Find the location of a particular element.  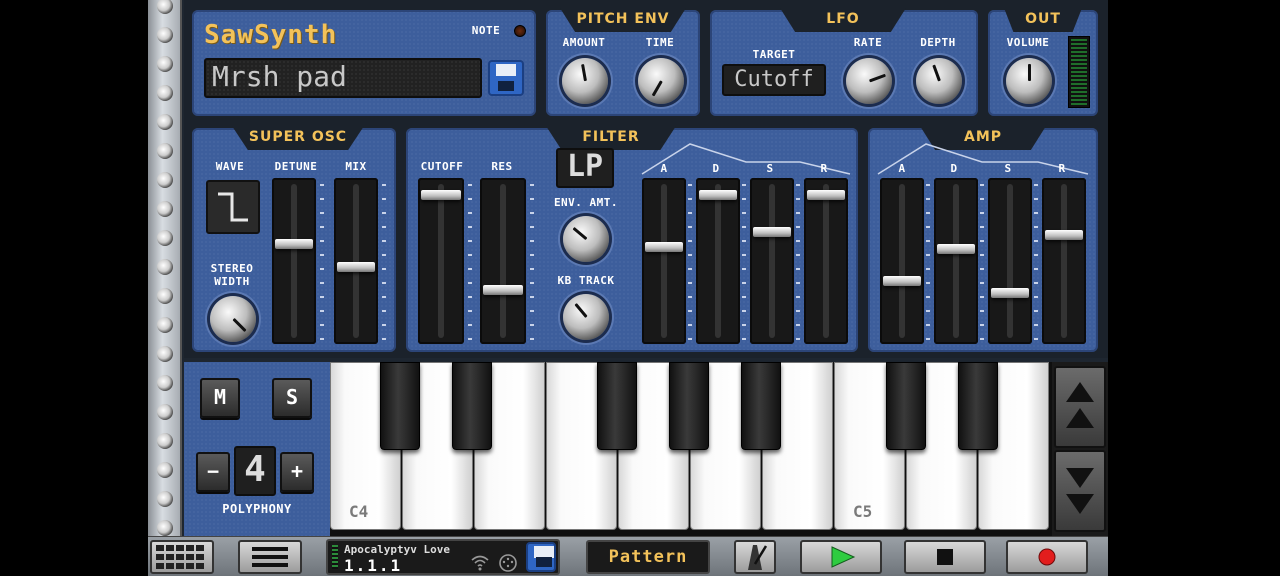

polyphony-display: 4 is located at coordinates (255, 471).